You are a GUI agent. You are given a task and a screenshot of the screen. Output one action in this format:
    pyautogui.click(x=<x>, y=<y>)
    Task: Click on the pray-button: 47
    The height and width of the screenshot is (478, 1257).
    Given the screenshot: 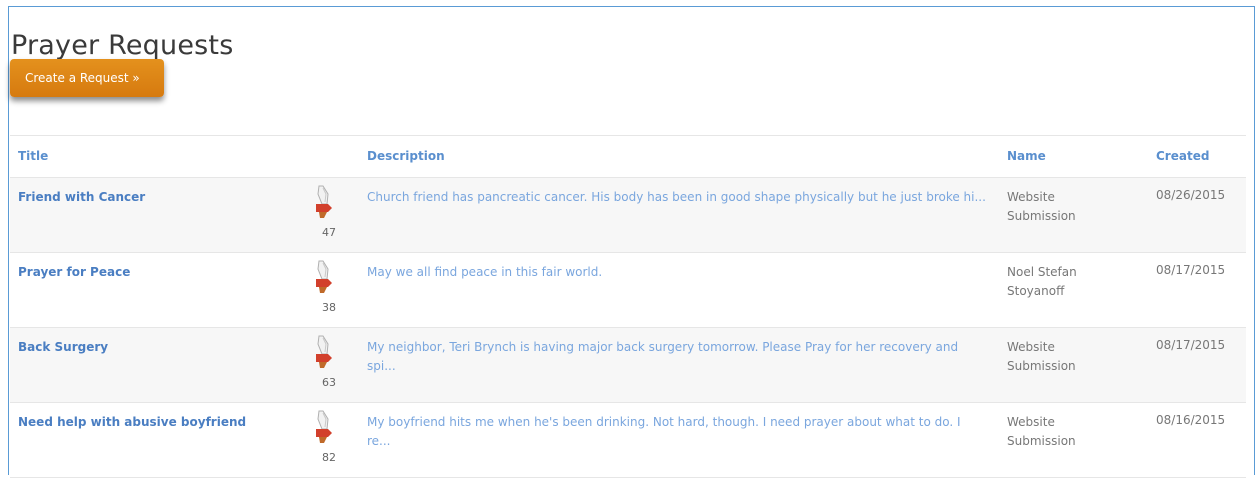 What is the action you would take?
    pyautogui.click(x=329, y=213)
    